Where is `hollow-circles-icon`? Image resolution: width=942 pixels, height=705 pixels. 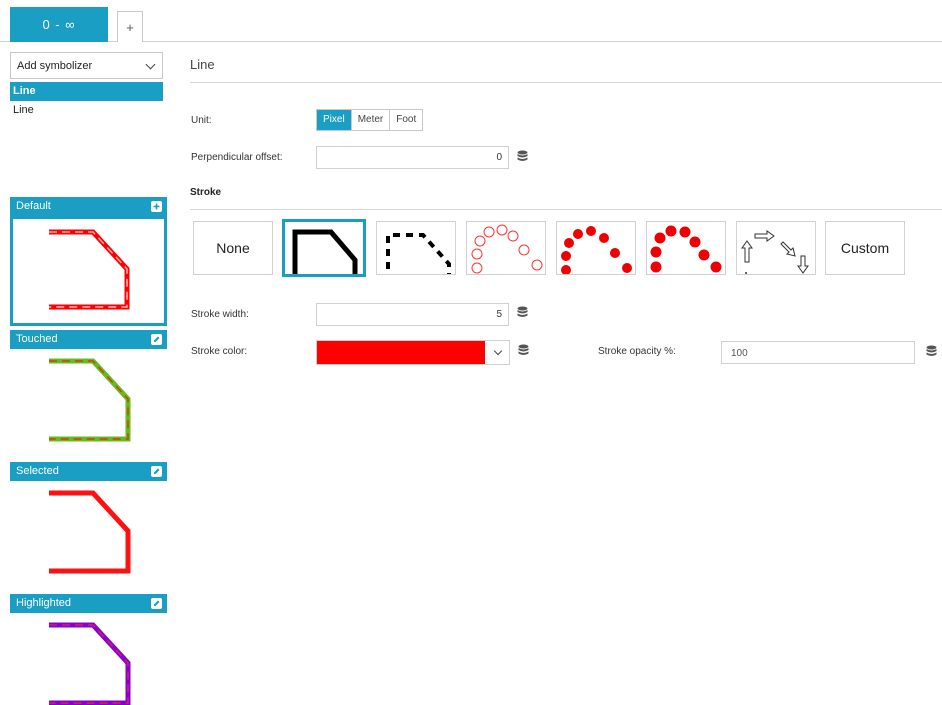 hollow-circles-icon is located at coordinates (507, 249).